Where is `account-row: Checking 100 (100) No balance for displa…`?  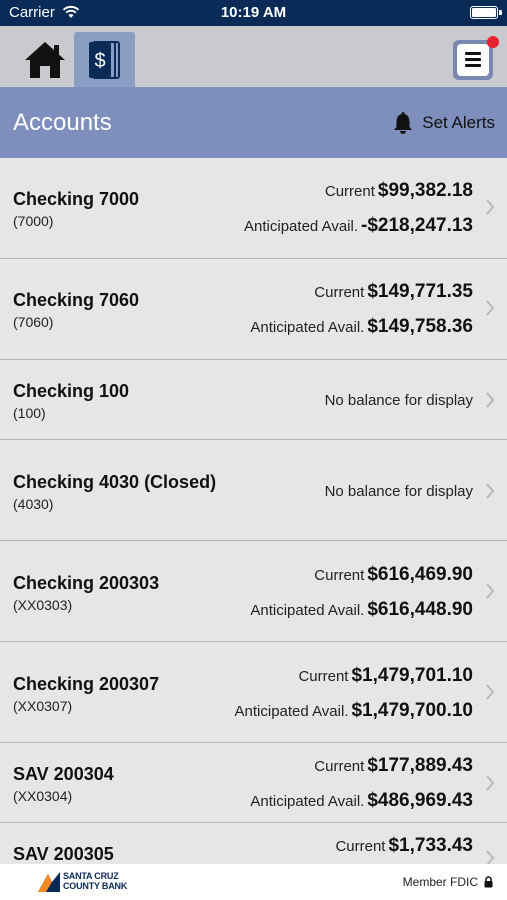
account-row: Checking 100 (100) No balance for displa… is located at coordinates (253, 400).